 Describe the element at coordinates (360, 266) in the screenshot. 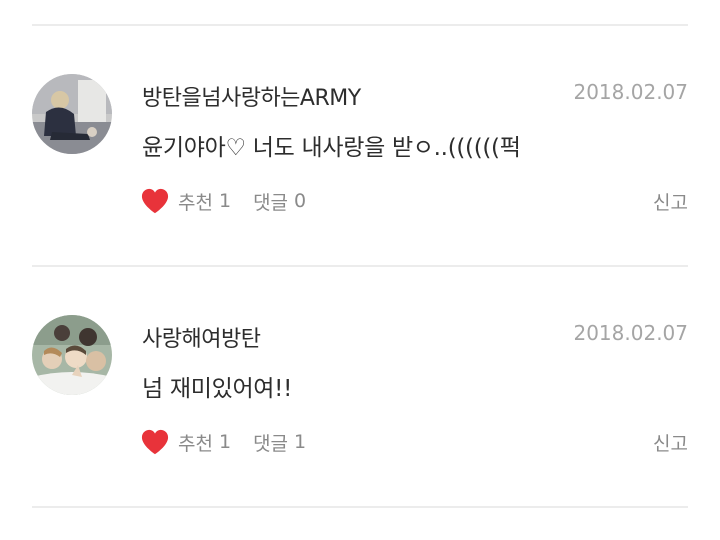

I see `comment-divider` at that location.